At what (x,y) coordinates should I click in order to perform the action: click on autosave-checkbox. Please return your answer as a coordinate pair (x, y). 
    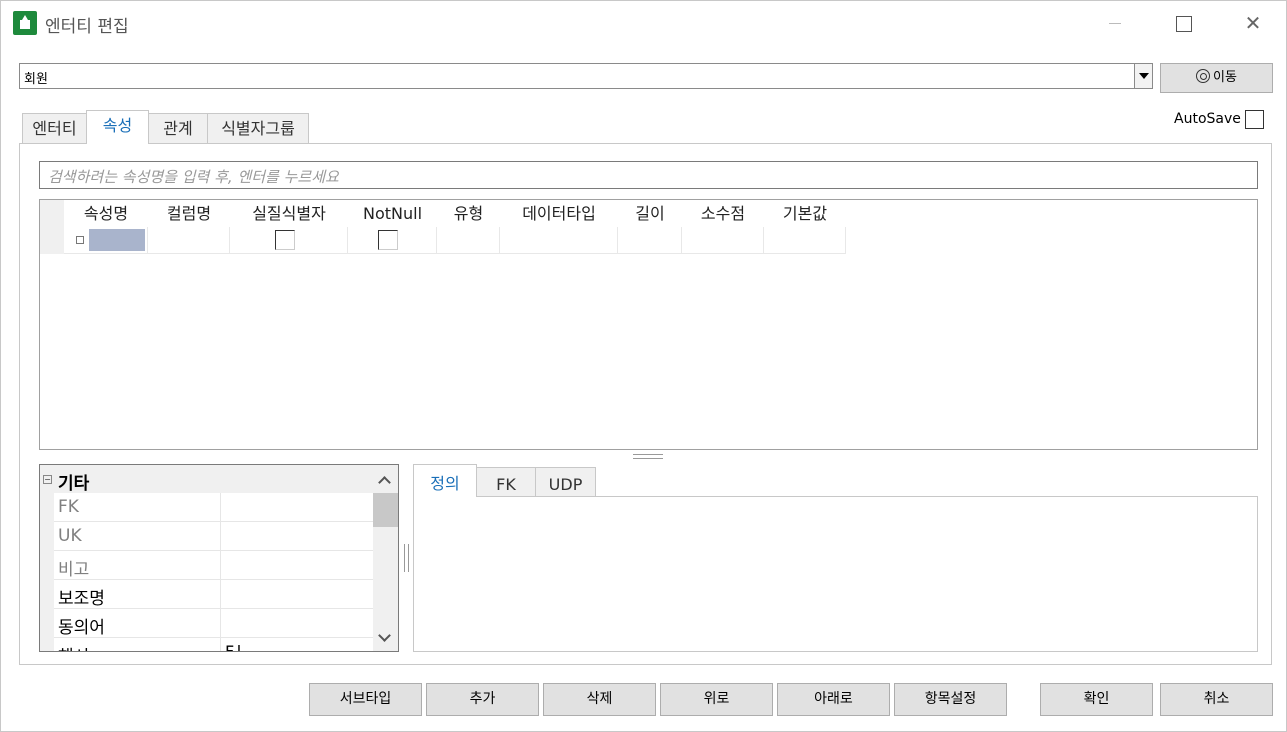
    Looking at the image, I should click on (1254, 119).